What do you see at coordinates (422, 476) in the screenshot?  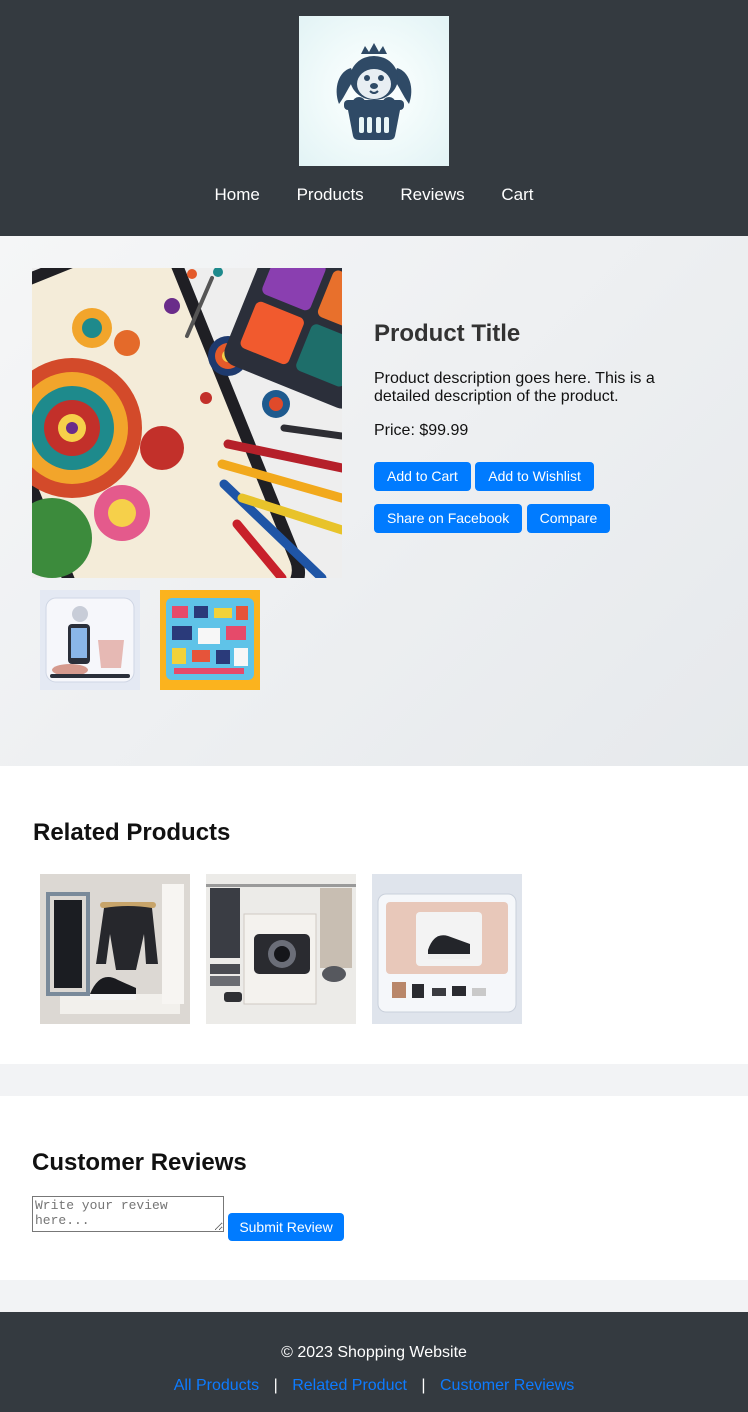 I see `add-to-cart-button: Add to Cart` at bounding box center [422, 476].